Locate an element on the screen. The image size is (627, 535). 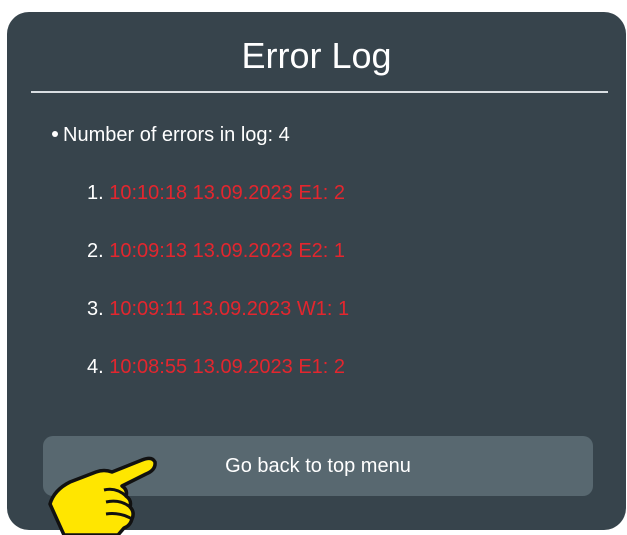
title-divider is located at coordinates (319, 92).